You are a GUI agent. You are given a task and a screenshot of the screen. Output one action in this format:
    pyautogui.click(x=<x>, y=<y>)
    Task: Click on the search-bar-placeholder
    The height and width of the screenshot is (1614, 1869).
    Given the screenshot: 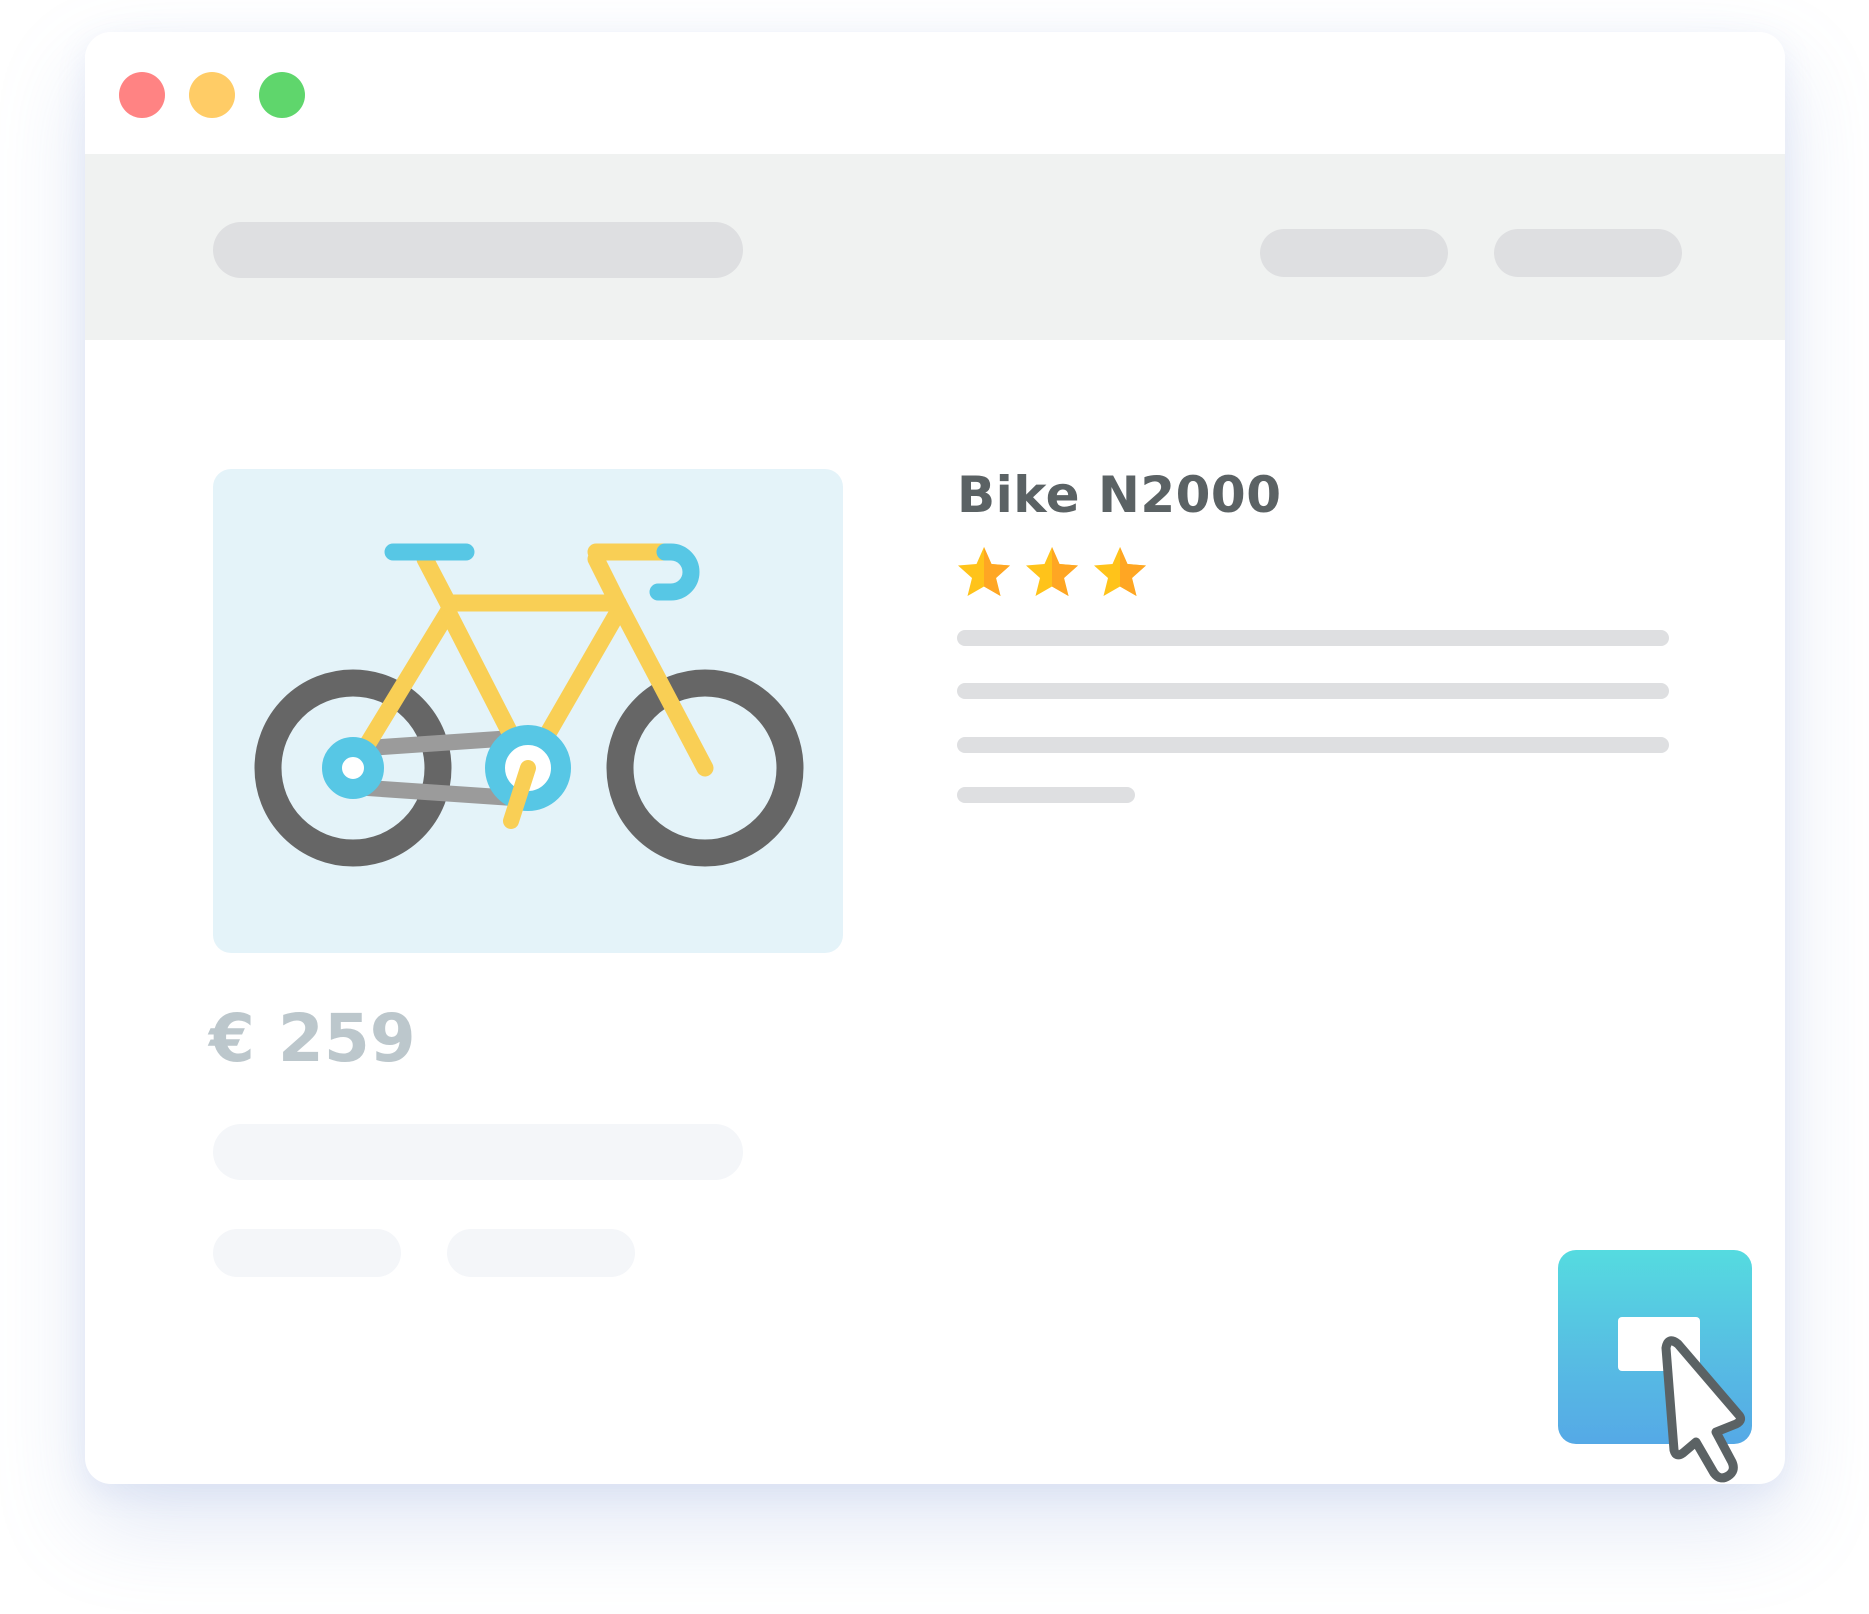 What is the action you would take?
    pyautogui.click(x=478, y=250)
    